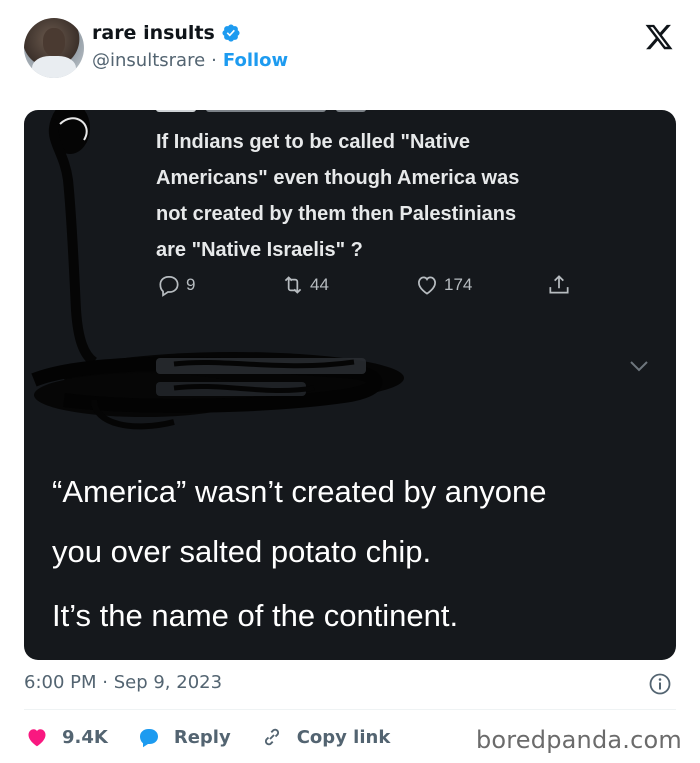 The height and width of the screenshot is (763, 700). What do you see at coordinates (578, 740) in the screenshot?
I see `brand-watermark: boredpanda.com` at bounding box center [578, 740].